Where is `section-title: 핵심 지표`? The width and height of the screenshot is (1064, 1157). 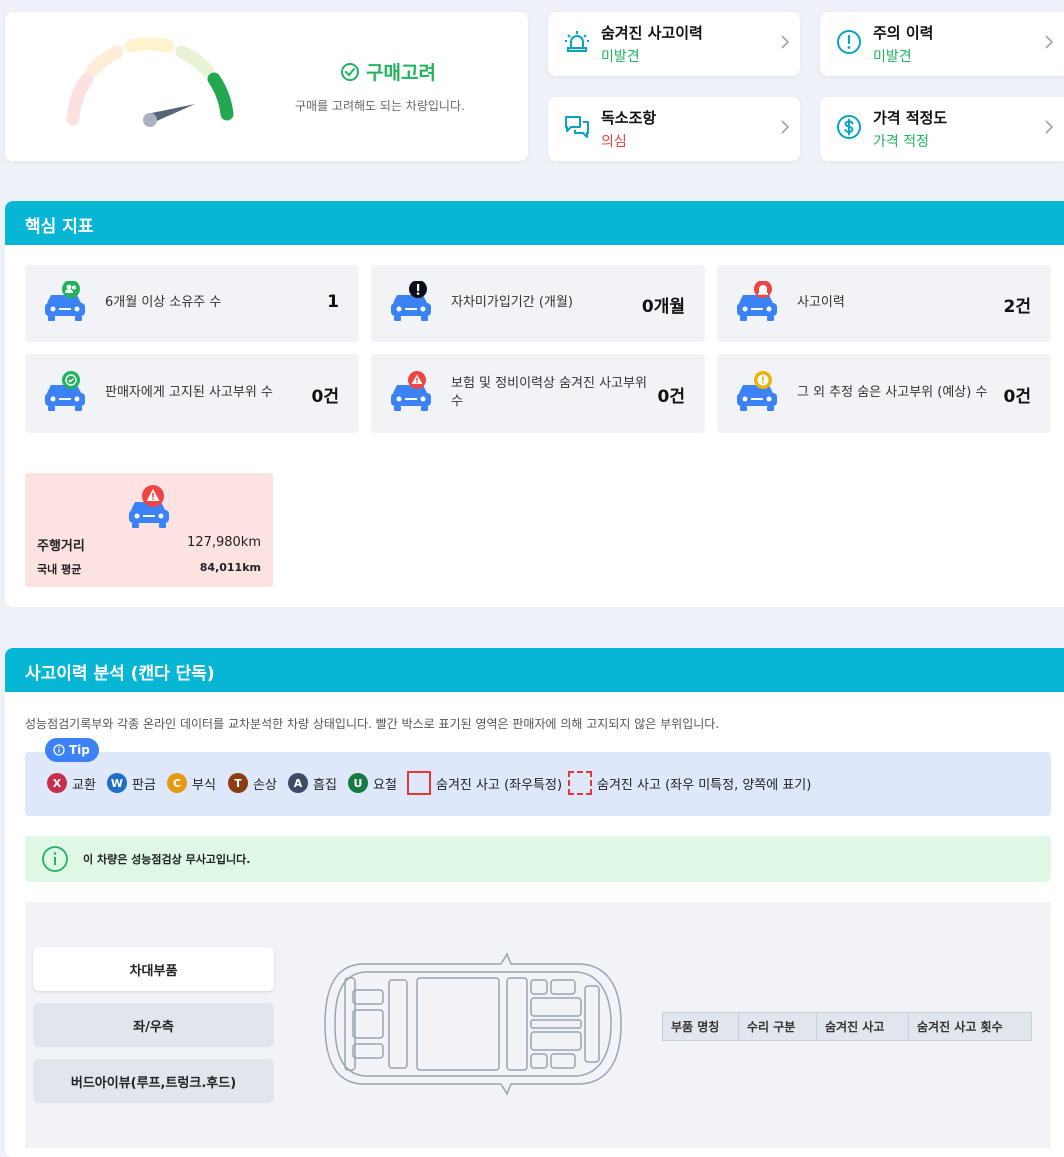
section-title: 핵심 지표 is located at coordinates (534, 223).